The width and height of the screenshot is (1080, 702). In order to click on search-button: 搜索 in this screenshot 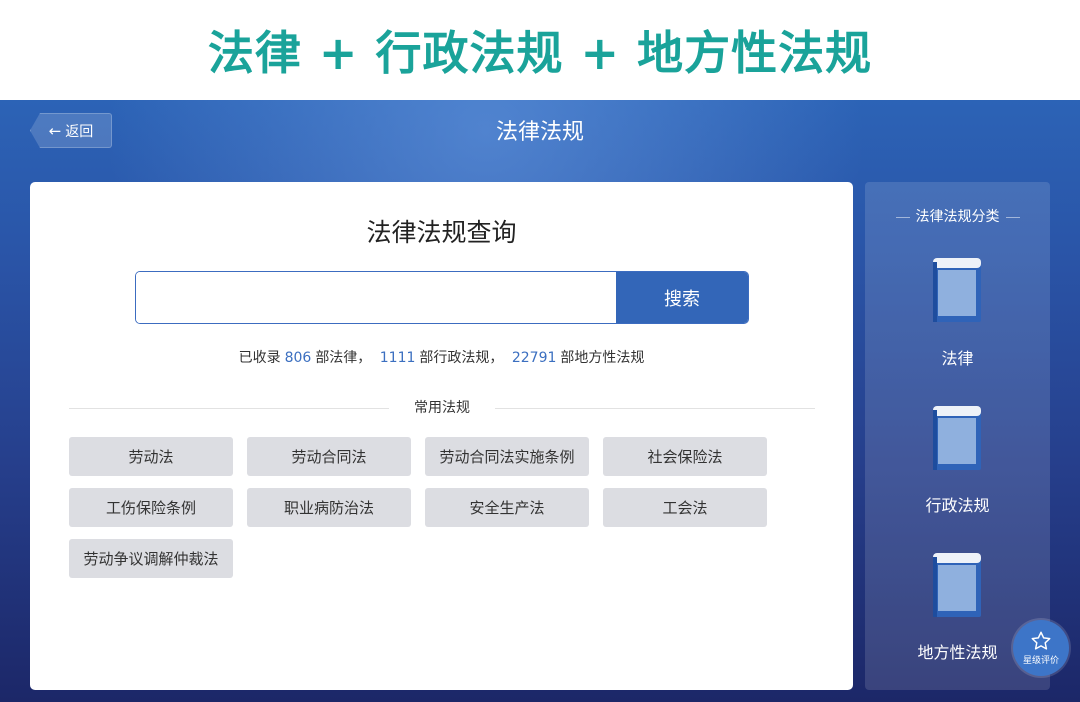, I will do `click(682, 297)`.